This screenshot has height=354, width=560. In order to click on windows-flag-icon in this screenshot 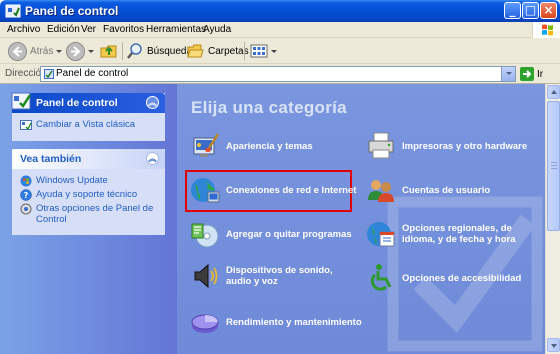, I will do `click(547, 30)`.